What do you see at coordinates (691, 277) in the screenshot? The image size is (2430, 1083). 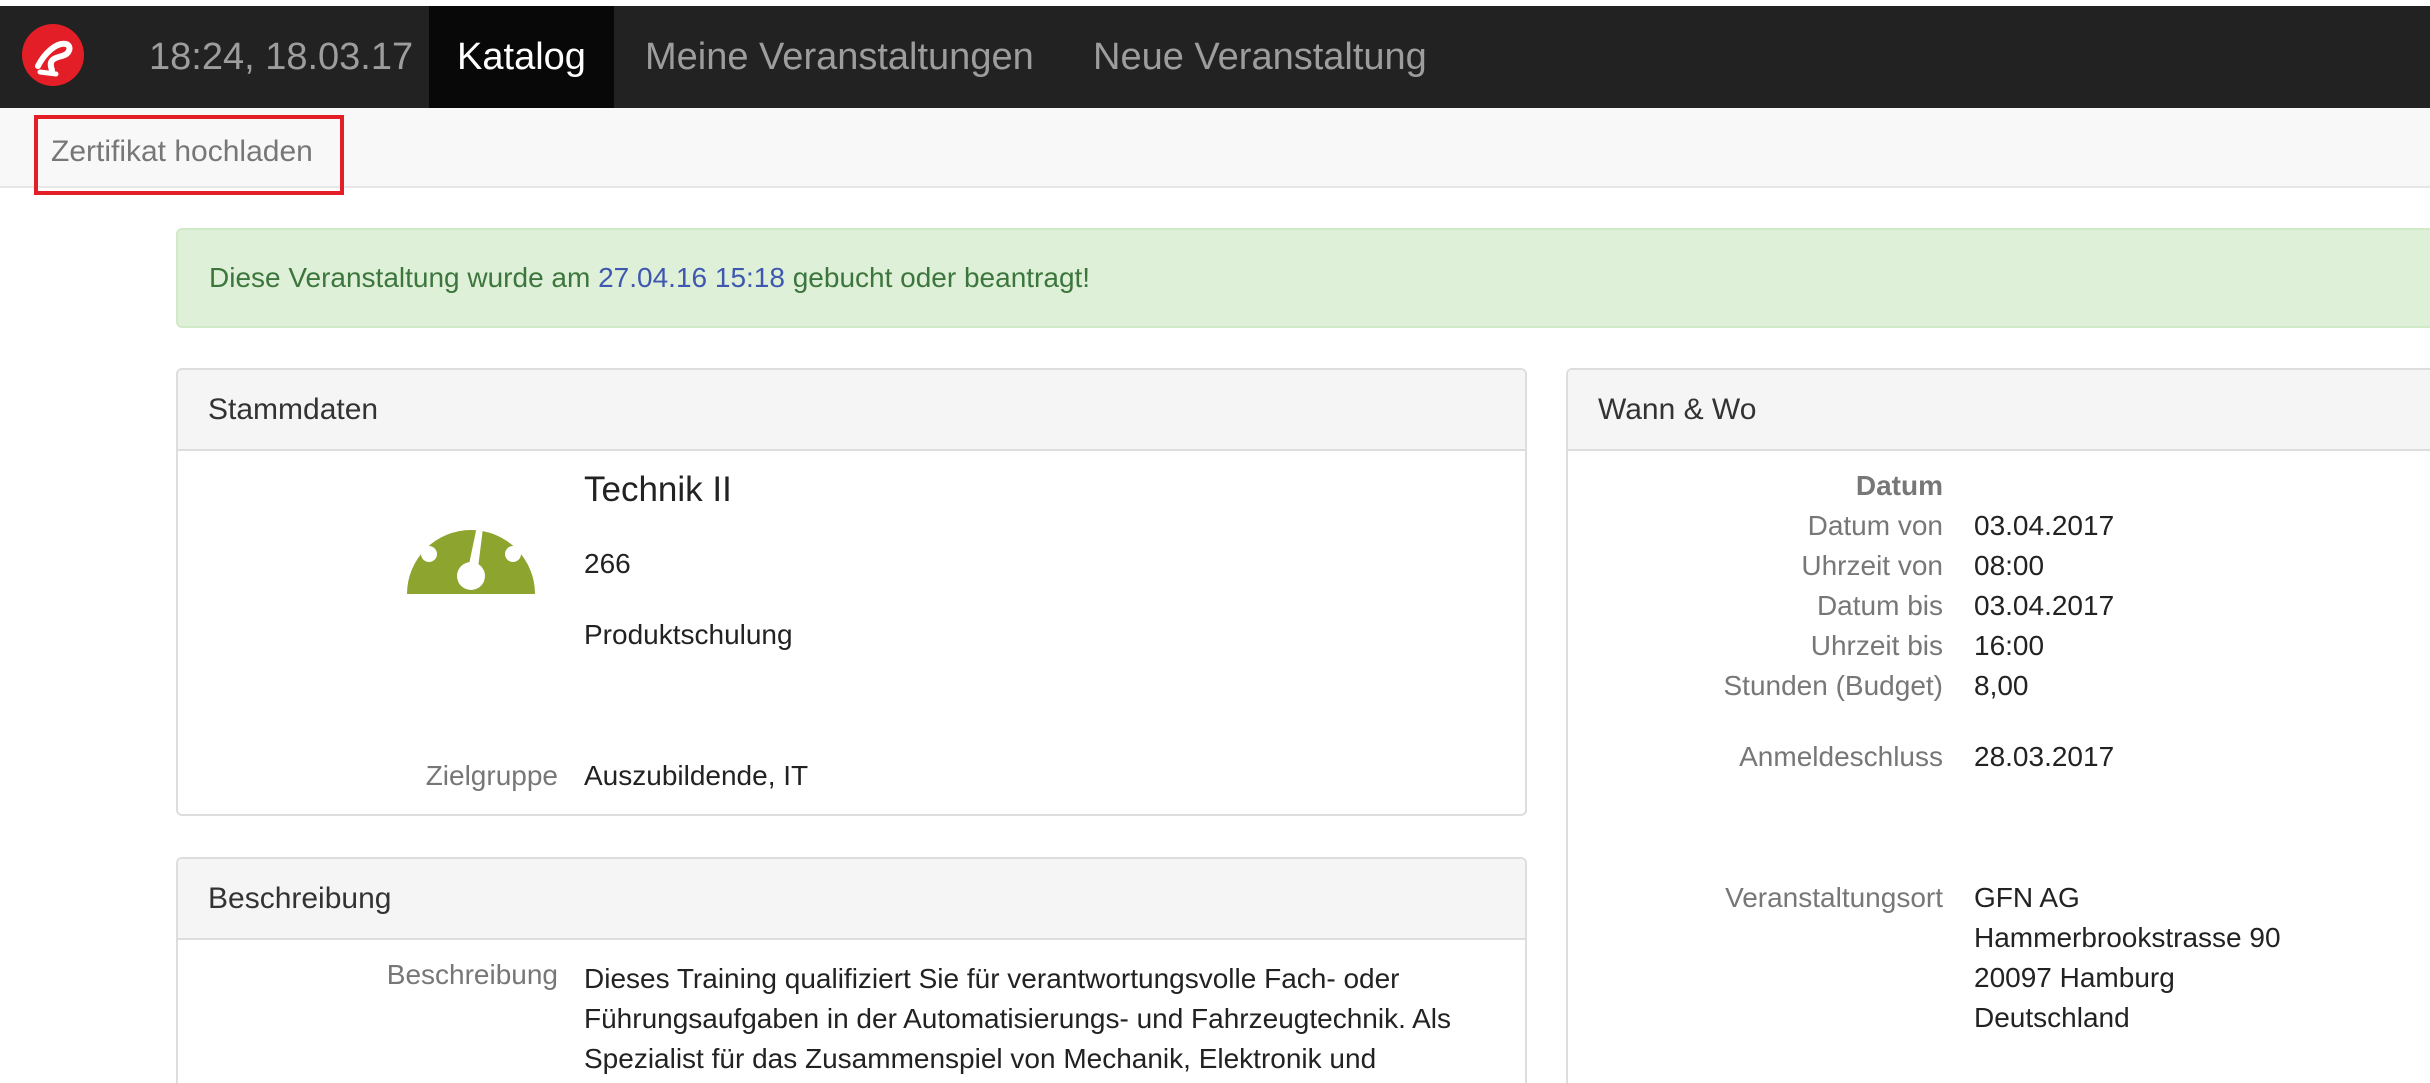 I see `alert-date: 27.04.16 15:18` at bounding box center [691, 277].